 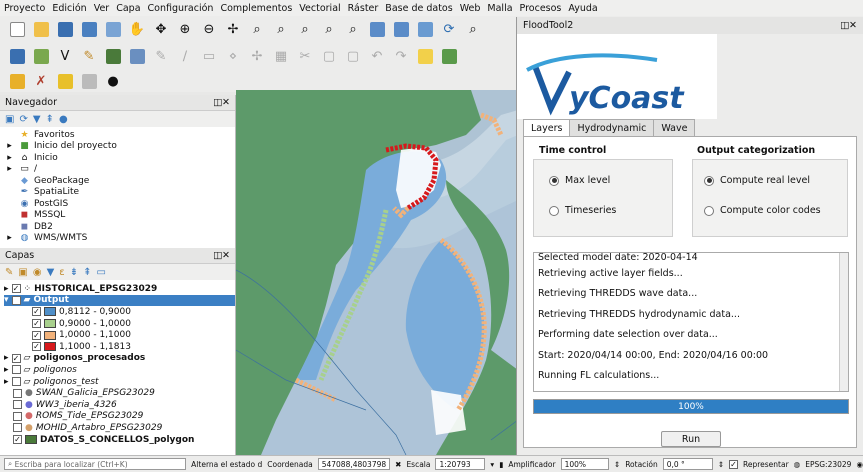 What do you see at coordinates (119, 227) in the screenshot?
I see `tree-item: ◼ DB2` at bounding box center [119, 227].